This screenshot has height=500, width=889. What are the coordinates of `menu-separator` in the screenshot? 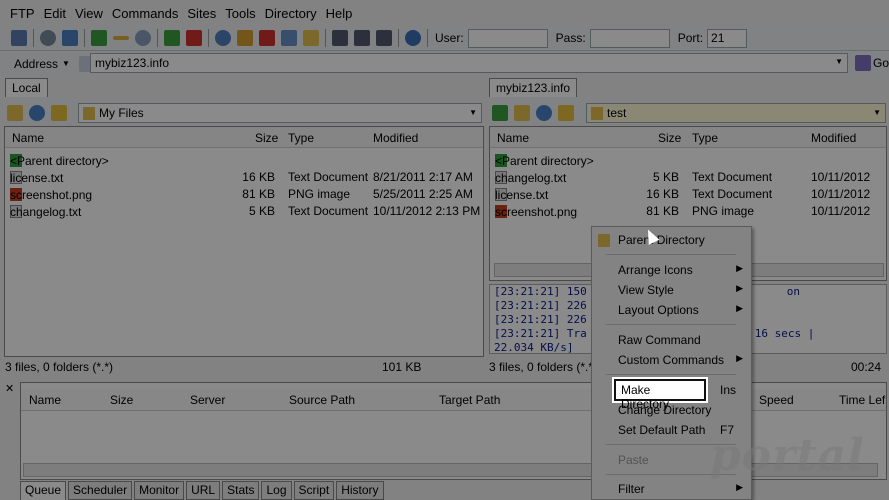 It's located at (671, 254).